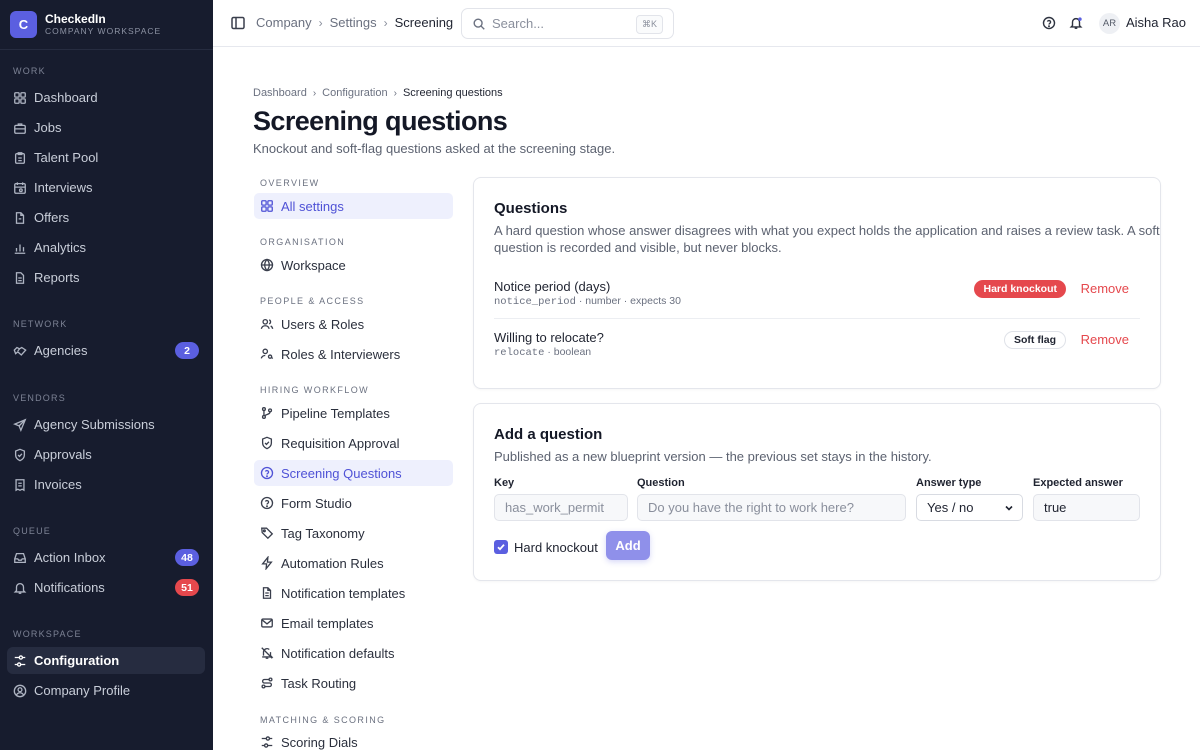 Image resolution: width=1200 pixels, height=750 pixels. I want to click on breadcrumb-settings: Settings, so click(353, 22).